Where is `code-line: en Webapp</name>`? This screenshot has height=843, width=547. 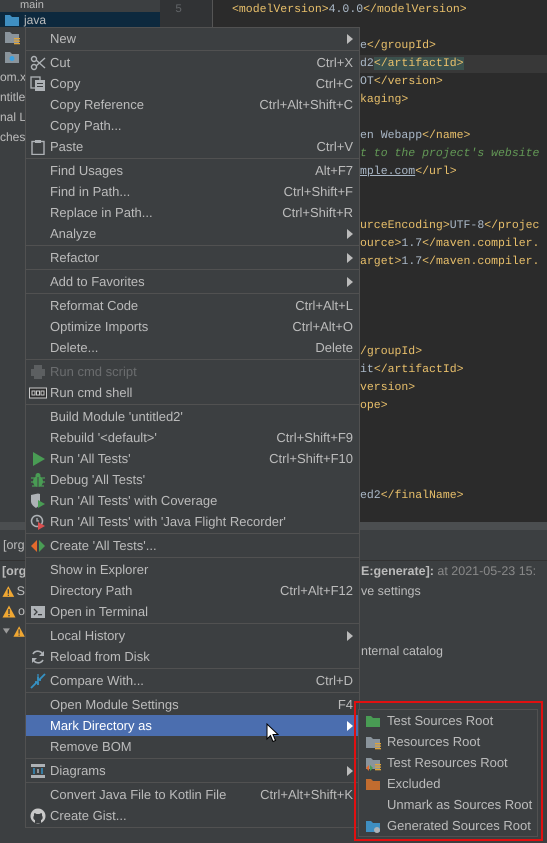
code-line: en Webapp</name> is located at coordinates (415, 135).